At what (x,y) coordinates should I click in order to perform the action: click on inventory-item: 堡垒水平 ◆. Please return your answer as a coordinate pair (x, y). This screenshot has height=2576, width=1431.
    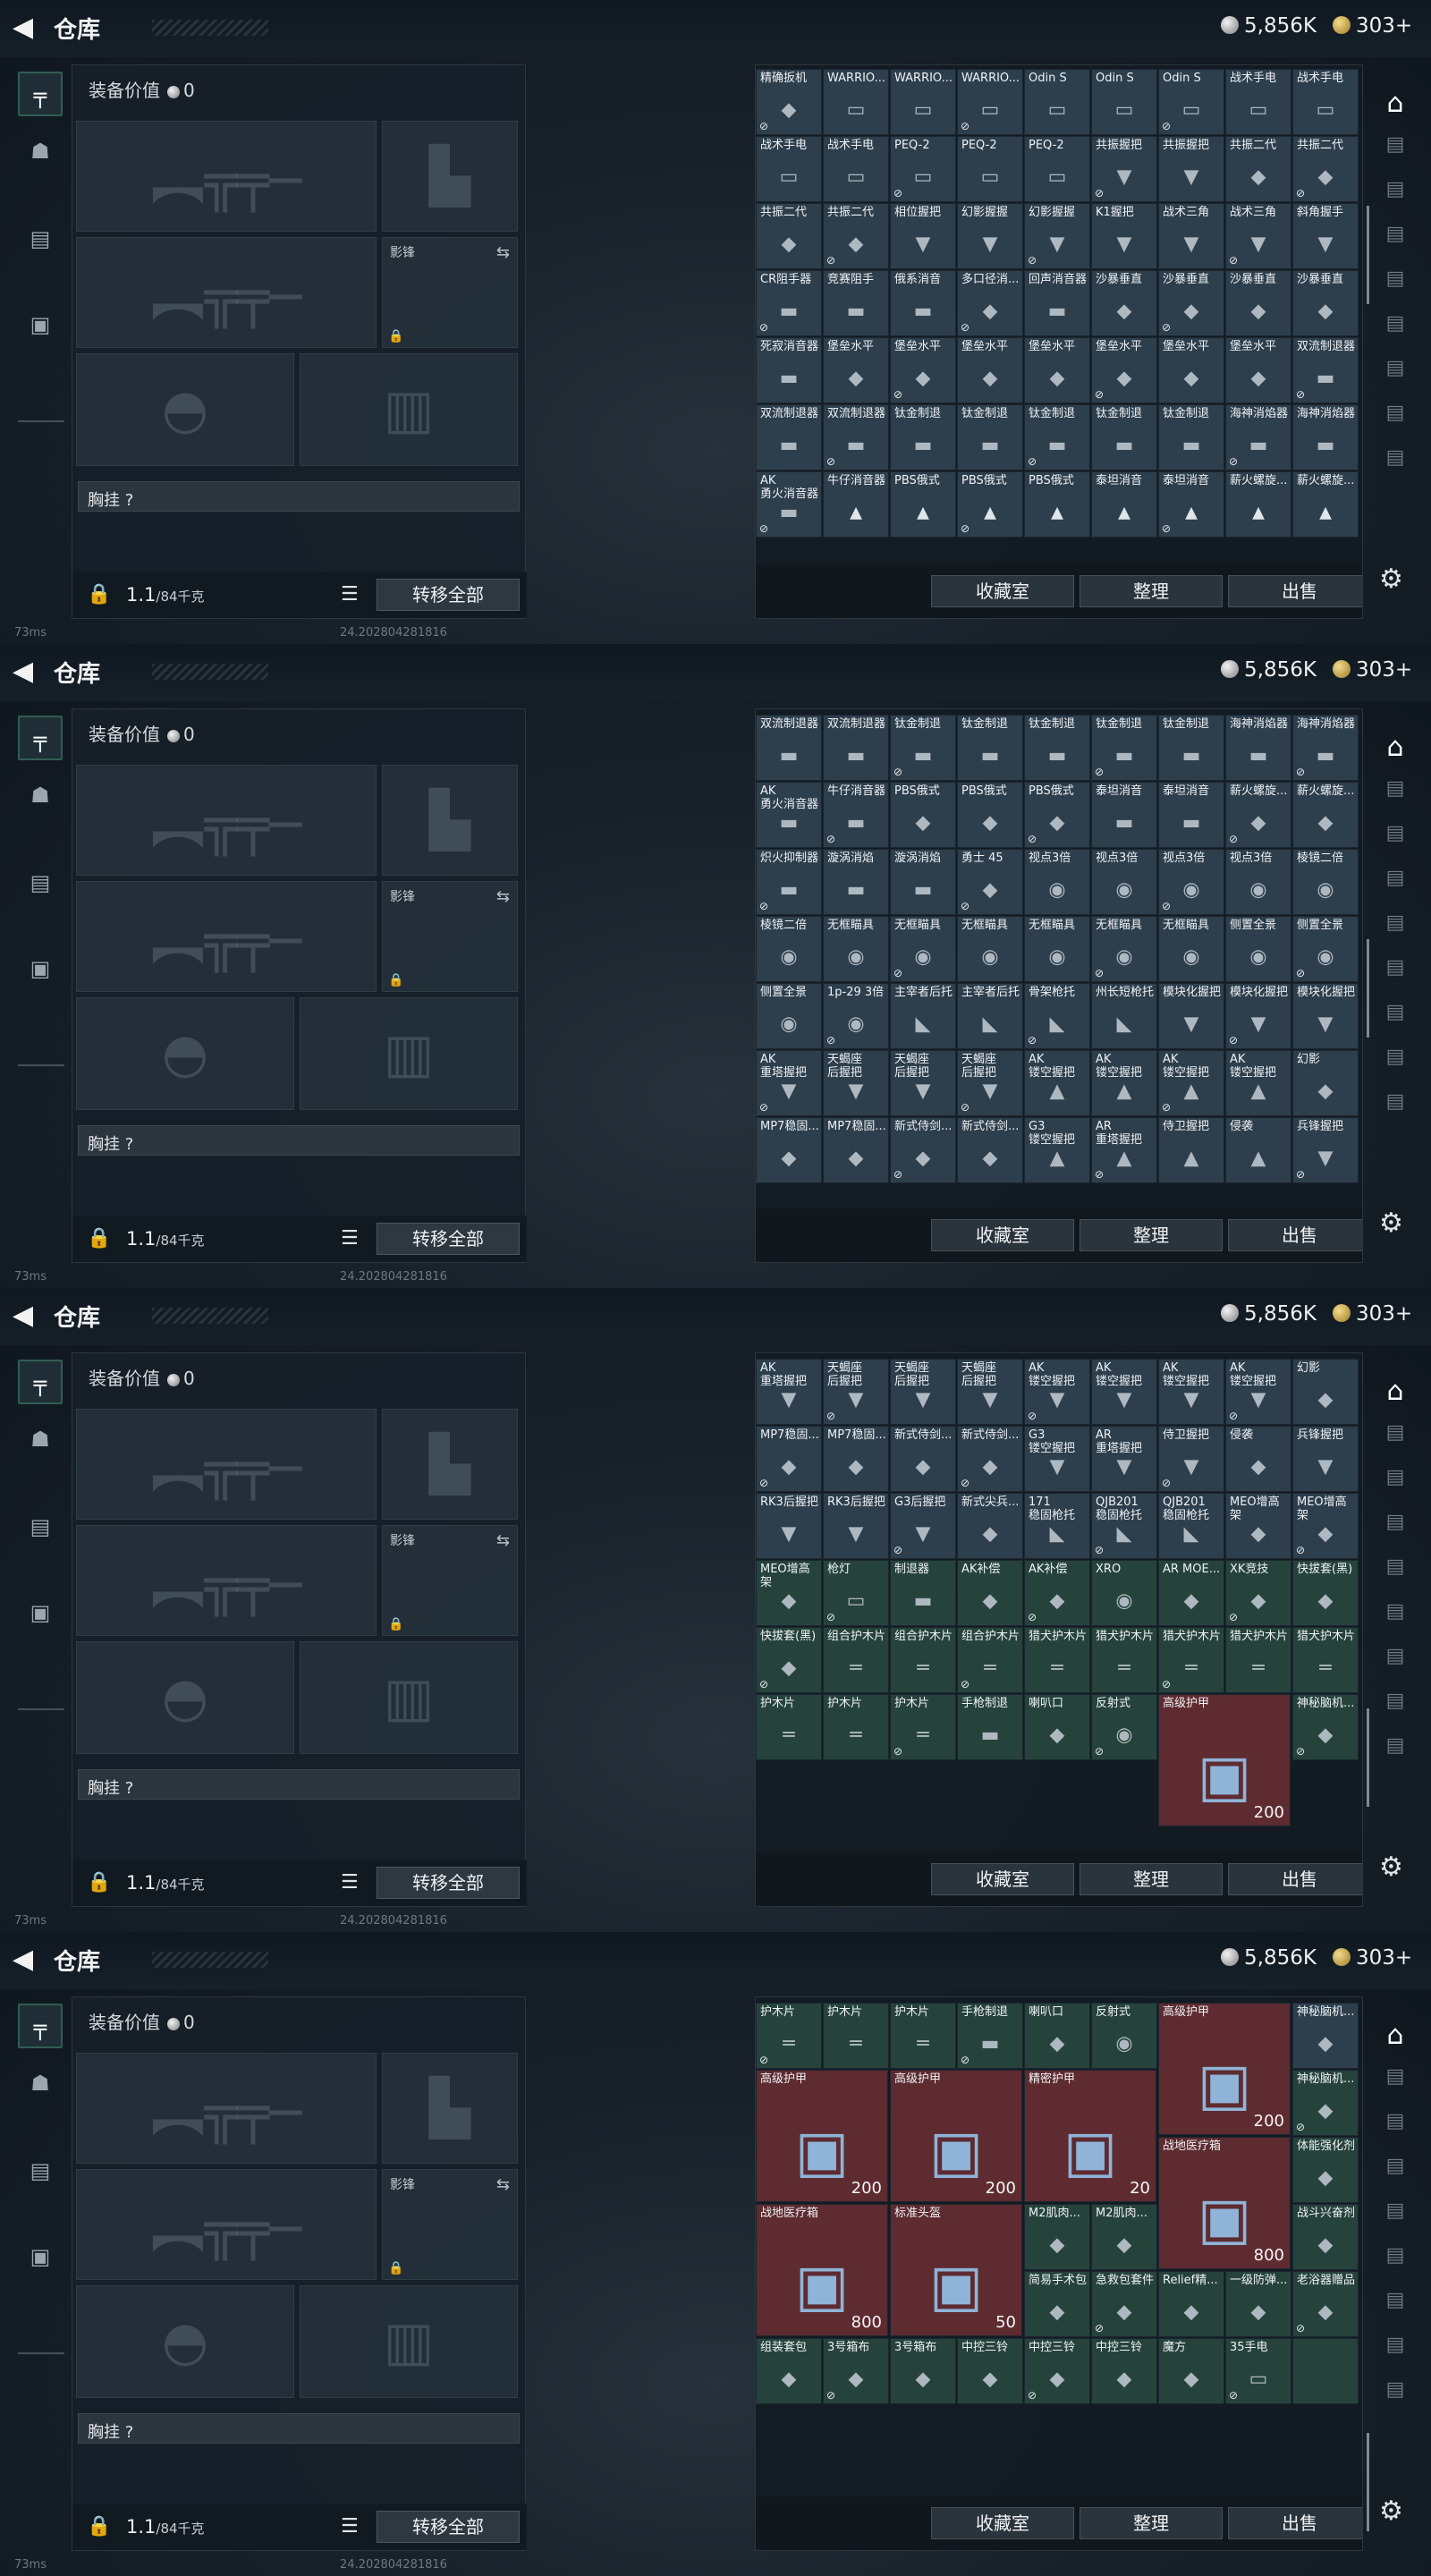
    Looking at the image, I should click on (1057, 370).